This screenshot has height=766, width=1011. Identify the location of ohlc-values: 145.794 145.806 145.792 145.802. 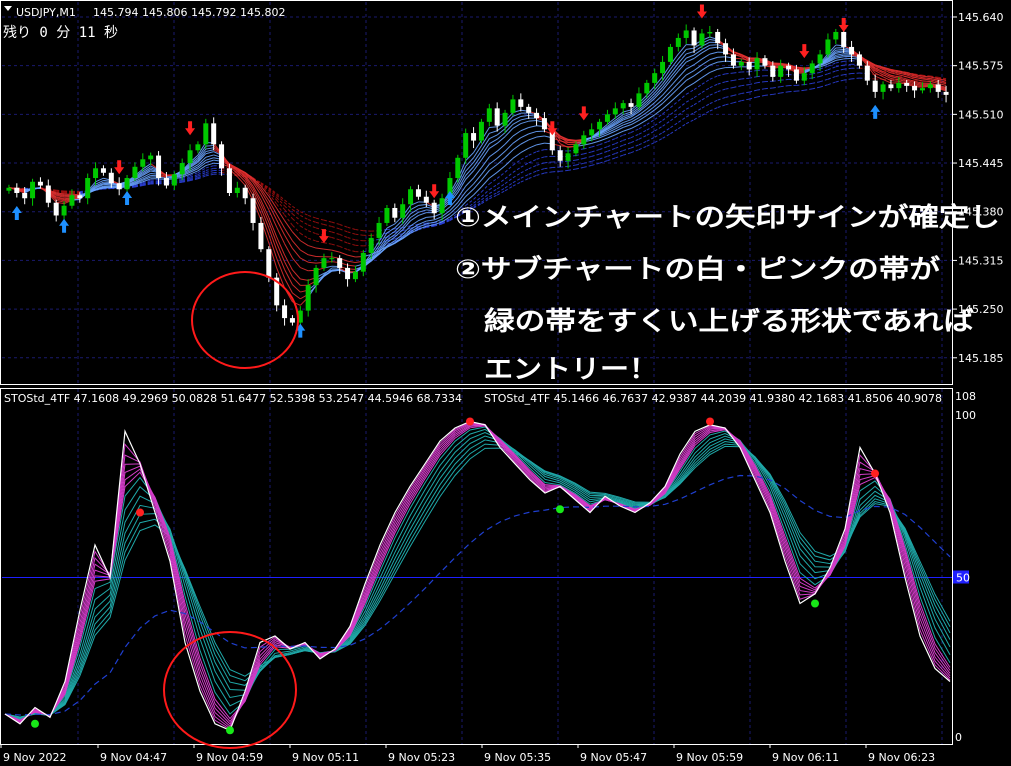
(189, 12).